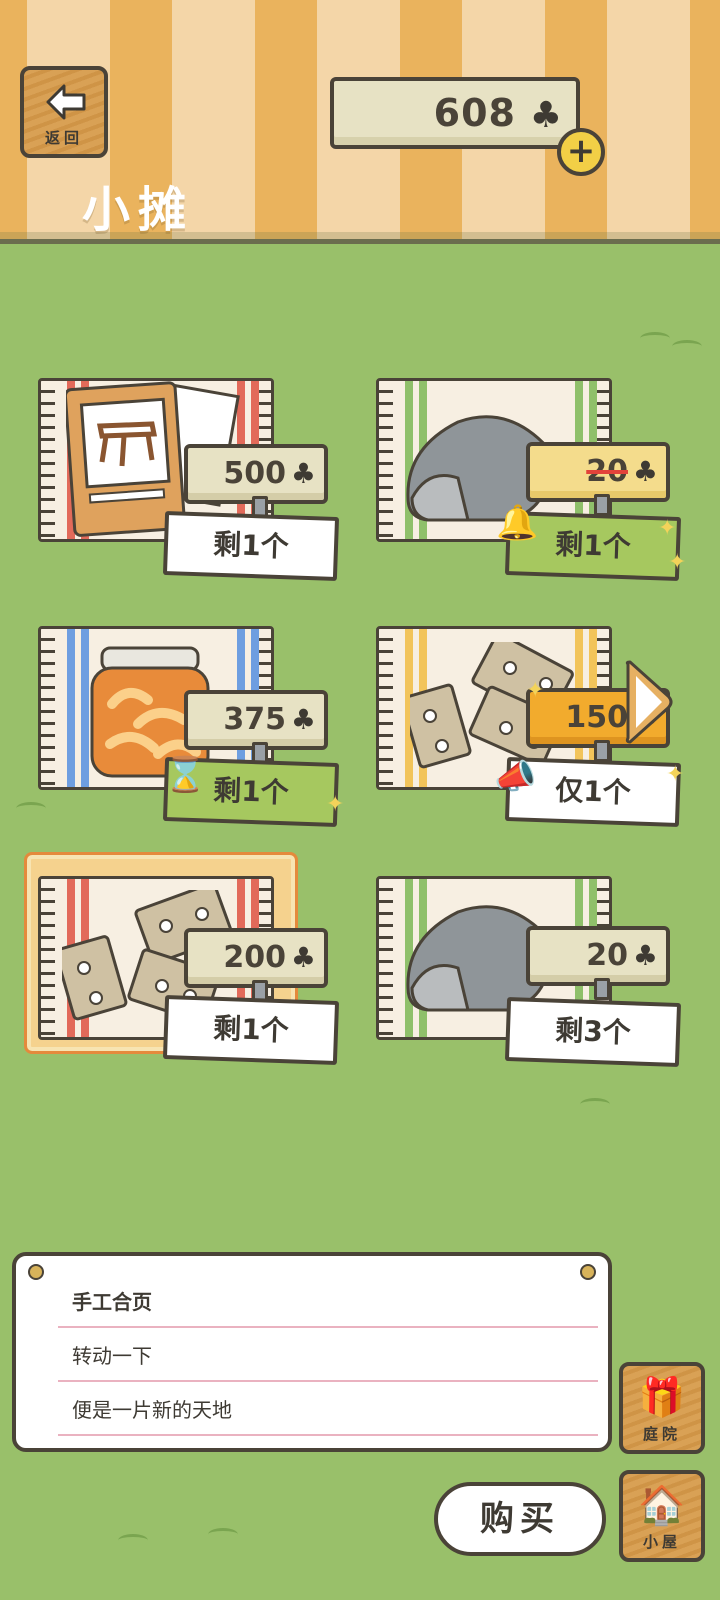 The width and height of the screenshot is (720, 1600). What do you see at coordinates (254, 957) in the screenshot?
I see `price-value: 200` at bounding box center [254, 957].